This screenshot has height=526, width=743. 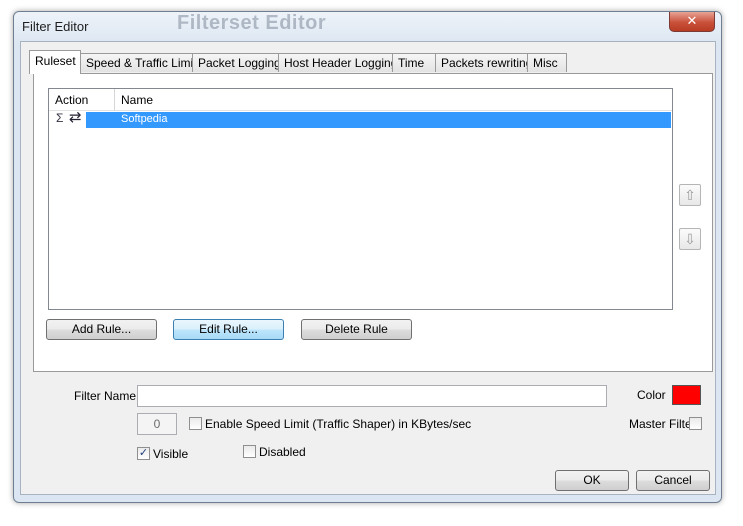 I want to click on close-button: ✕, so click(x=692, y=22).